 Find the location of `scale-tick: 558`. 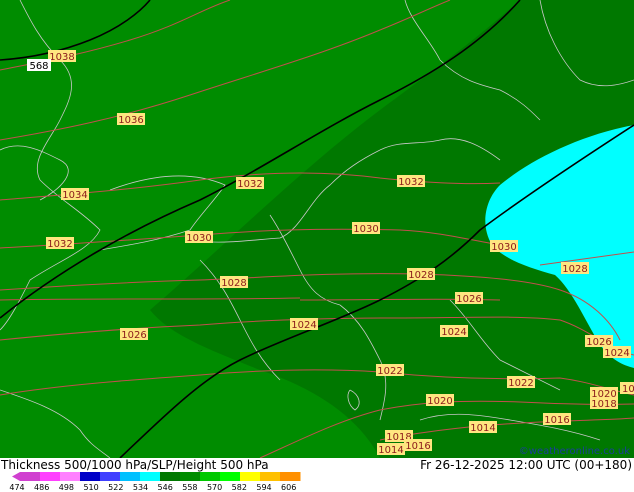

scale-tick: 558 is located at coordinates (190, 487).